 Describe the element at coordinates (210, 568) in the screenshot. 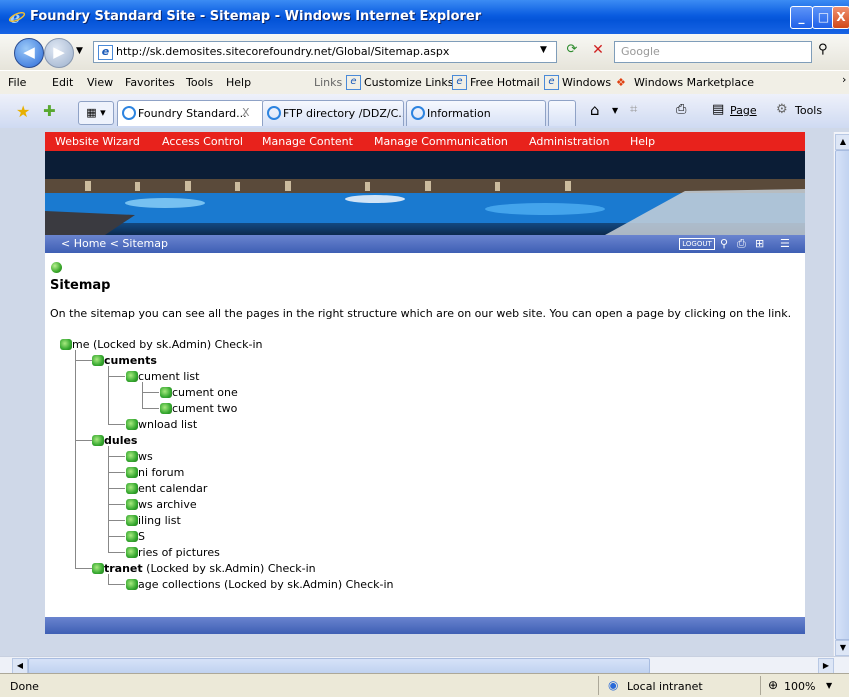

I see `tree-item-extranet: tranet (Locked by sk.Admin) Check-in` at that location.